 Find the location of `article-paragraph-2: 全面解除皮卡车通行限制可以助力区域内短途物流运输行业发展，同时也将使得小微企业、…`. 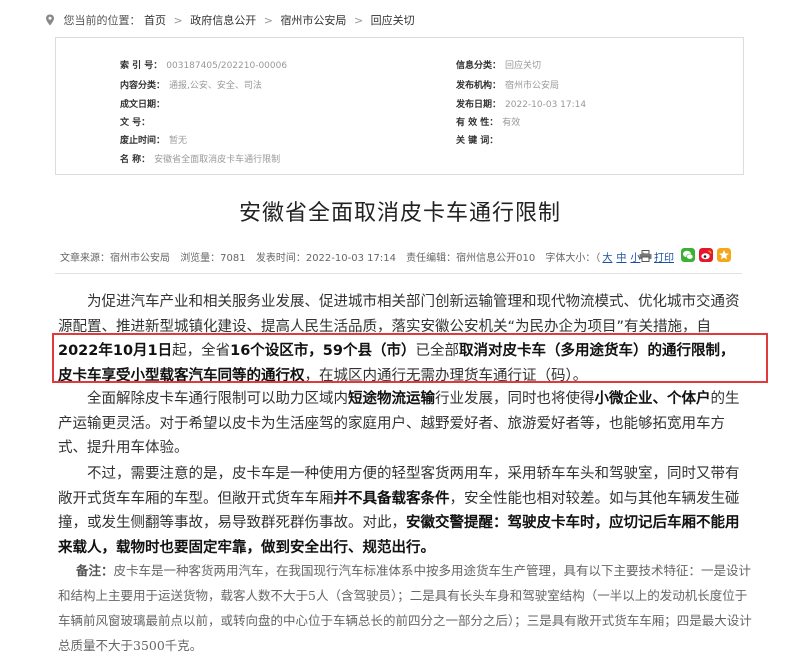

article-paragraph-2: 全面解除皮卡车通行限制可以助力区域内短途物流运输行业发展，同时也将使得小微企业、… is located at coordinates (399, 423).